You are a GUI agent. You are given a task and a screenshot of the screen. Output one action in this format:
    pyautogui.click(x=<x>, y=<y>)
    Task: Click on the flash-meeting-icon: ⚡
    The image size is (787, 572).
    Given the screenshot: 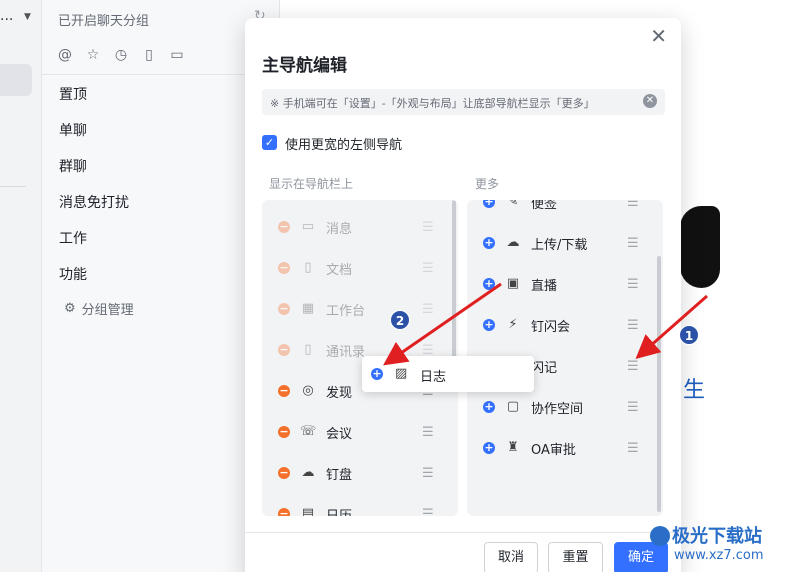 What is the action you would take?
    pyautogui.click(x=513, y=324)
    